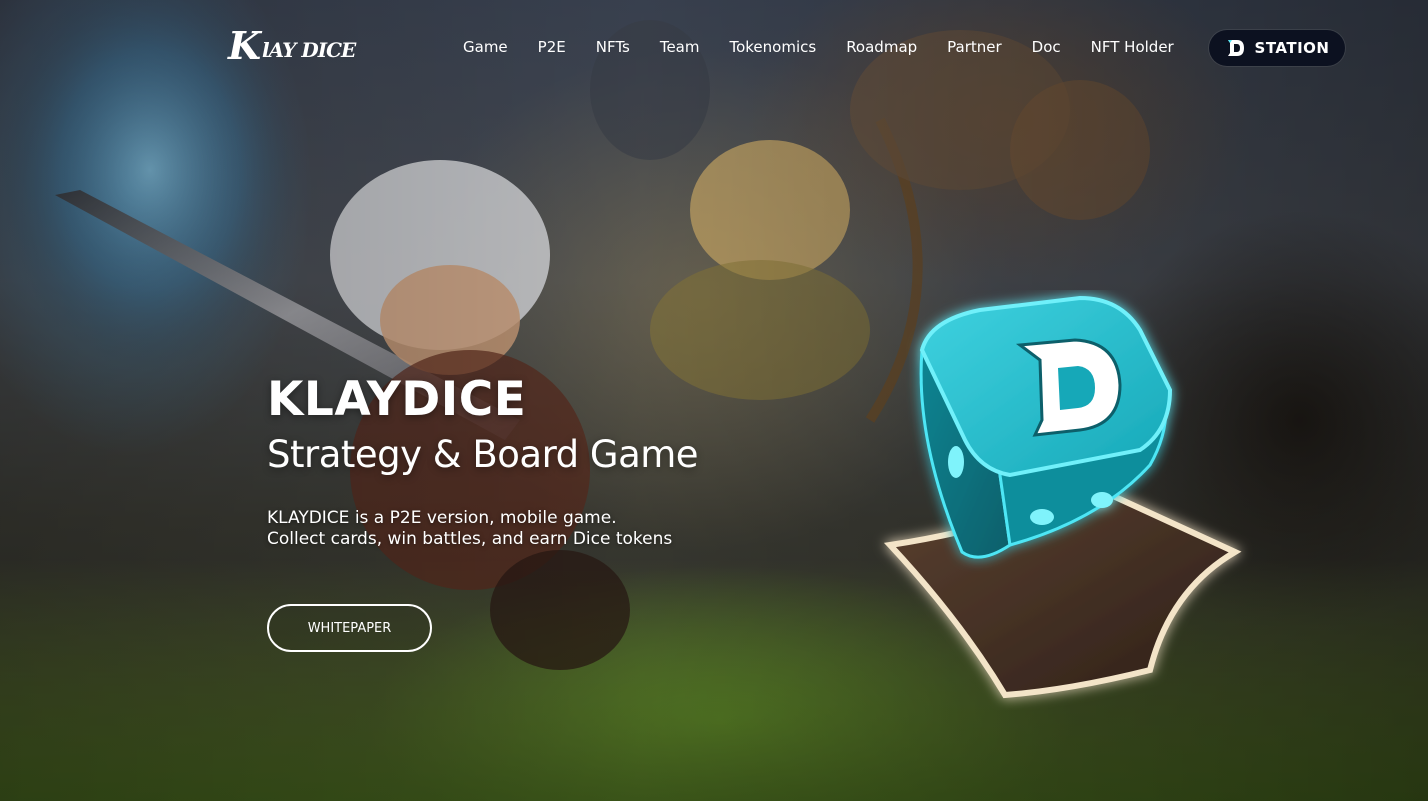 The width and height of the screenshot is (1428, 801). I want to click on nav-item-game: Game, so click(485, 47).